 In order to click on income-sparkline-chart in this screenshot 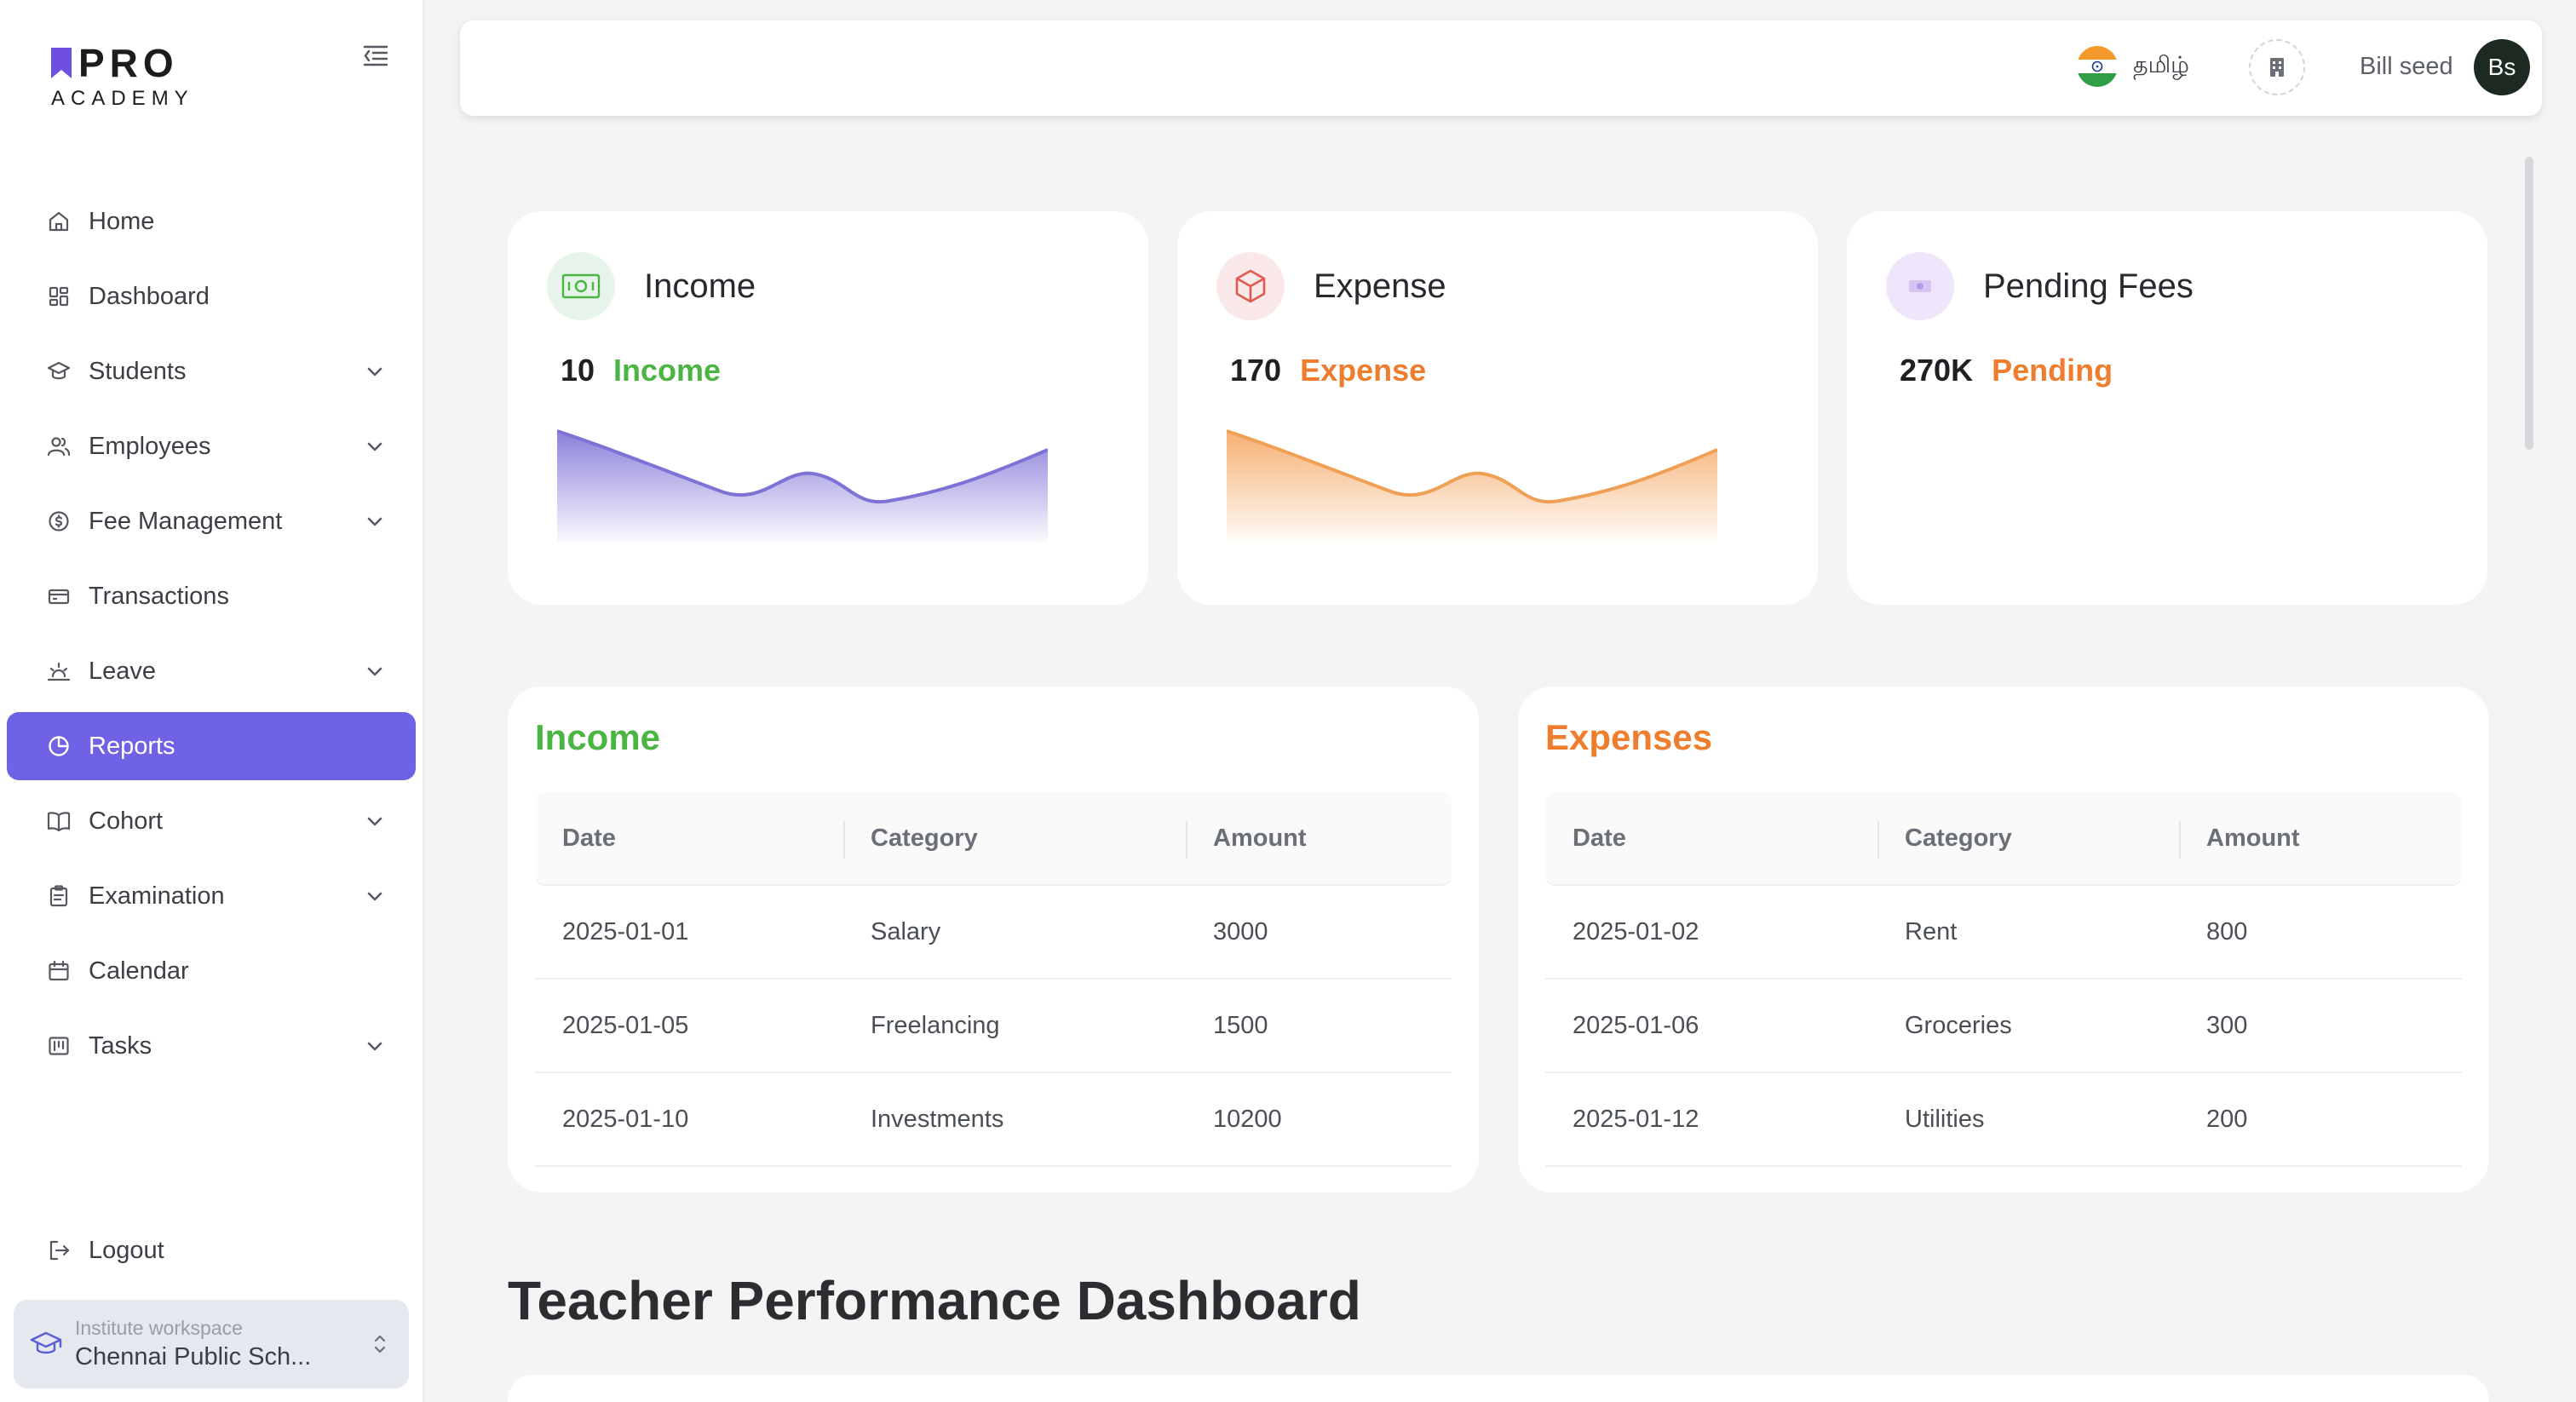, I will do `click(803, 486)`.